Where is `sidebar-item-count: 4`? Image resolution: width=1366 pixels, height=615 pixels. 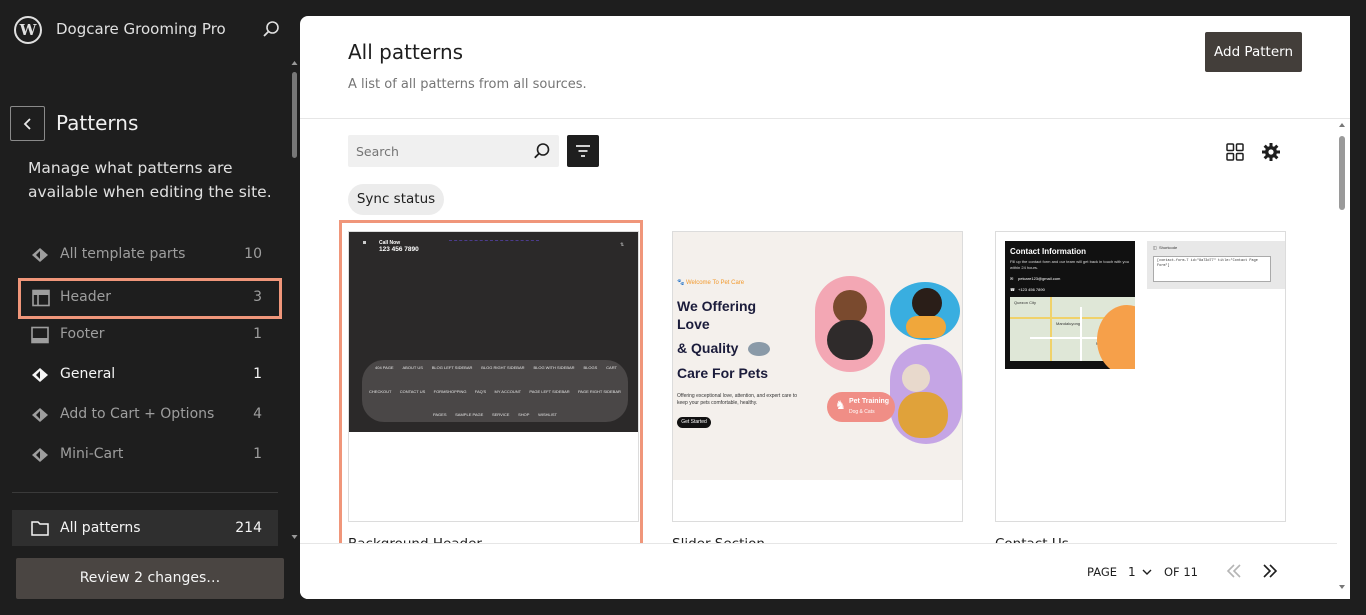 sidebar-item-count: 4 is located at coordinates (257, 414).